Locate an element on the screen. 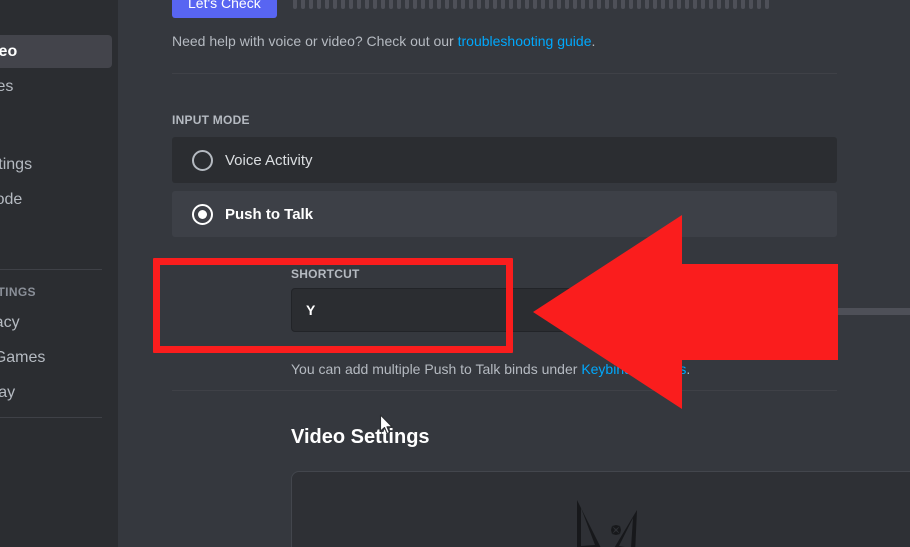  keyboard-icon is located at coordinates (591, 310).